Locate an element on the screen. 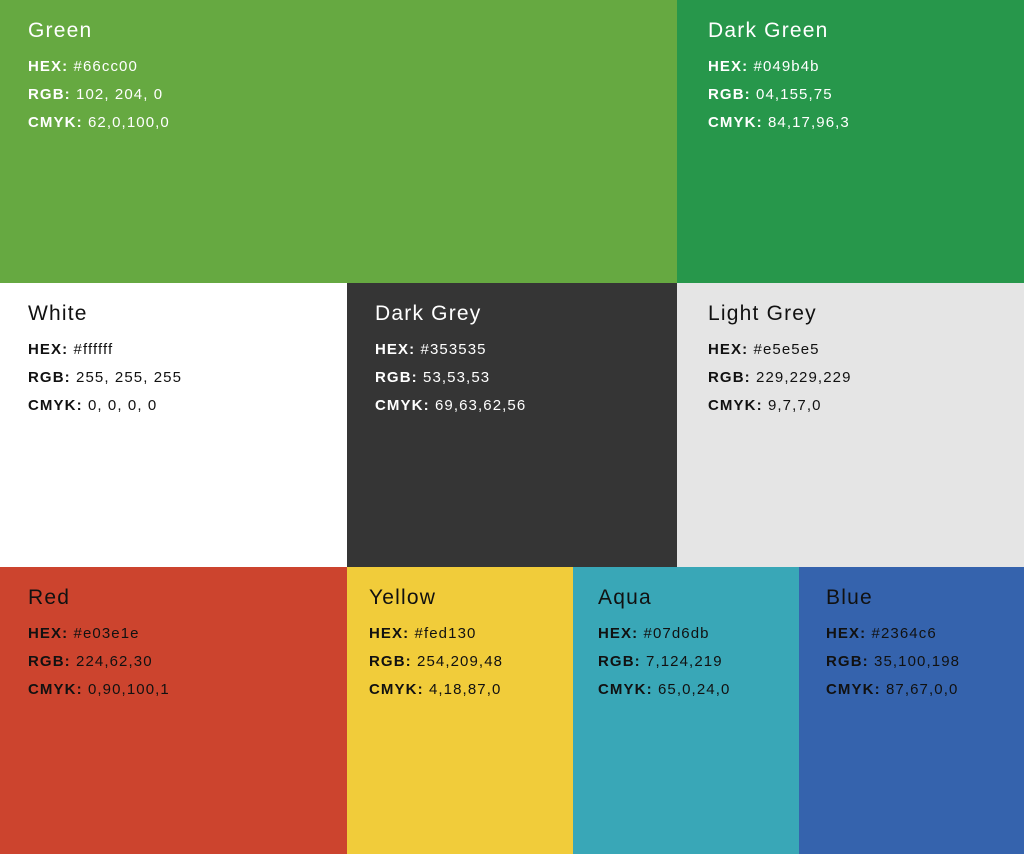 The image size is (1024, 854). hex-row: HEX: #049b4b is located at coordinates (866, 67).